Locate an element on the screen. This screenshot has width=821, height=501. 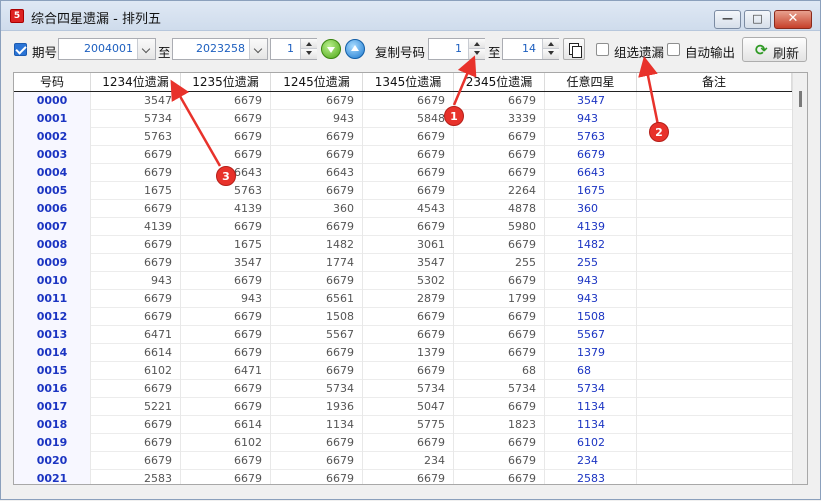
omission-cell: 2264 is located at coordinates (499, 191).